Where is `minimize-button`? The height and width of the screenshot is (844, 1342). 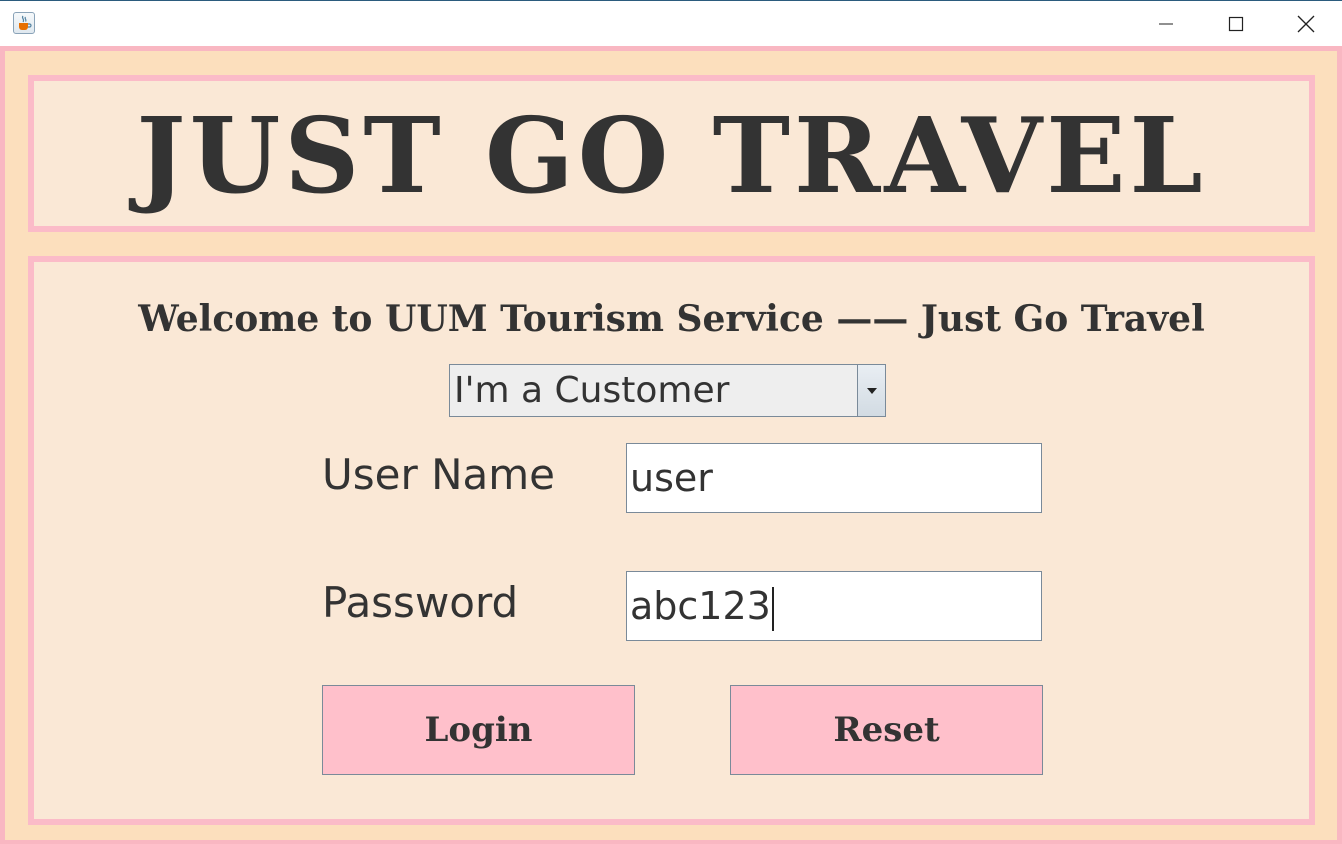 minimize-button is located at coordinates (1166, 24).